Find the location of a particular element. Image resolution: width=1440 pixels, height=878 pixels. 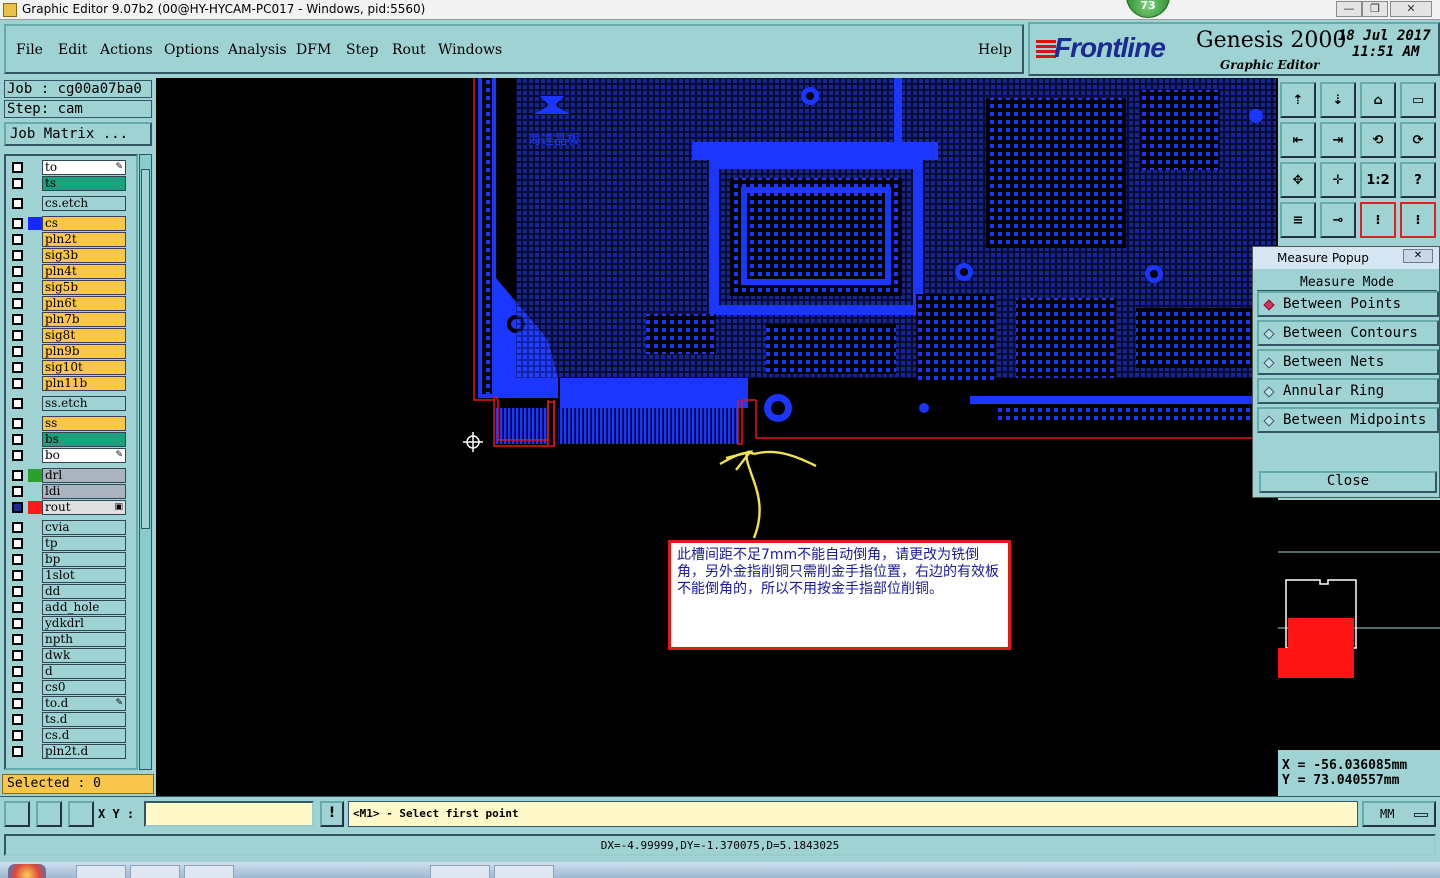

layer-name: sig5b is located at coordinates (84, 287).